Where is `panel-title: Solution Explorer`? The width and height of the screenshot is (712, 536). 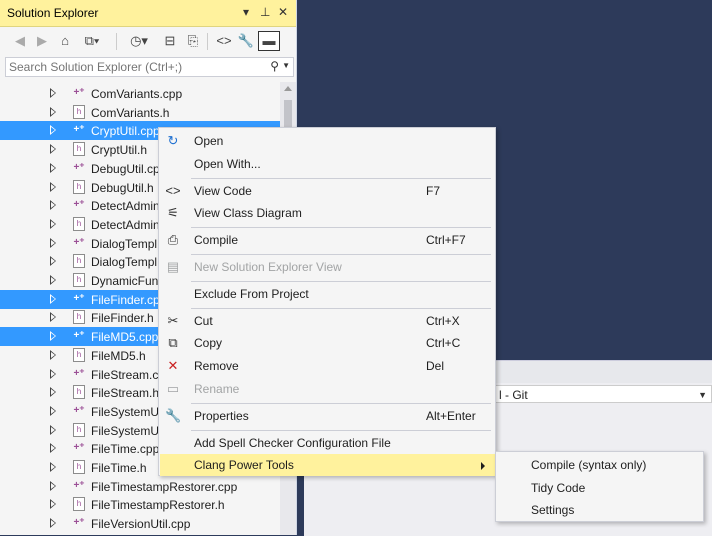
panel-title: Solution Explorer is located at coordinates (53, 13).